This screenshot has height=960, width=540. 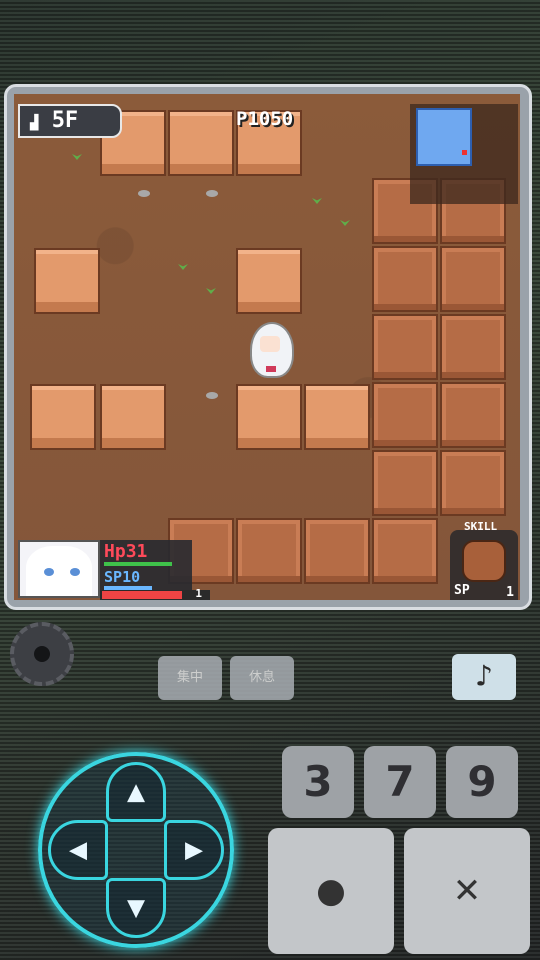 I want to click on player-character, so click(x=270, y=350).